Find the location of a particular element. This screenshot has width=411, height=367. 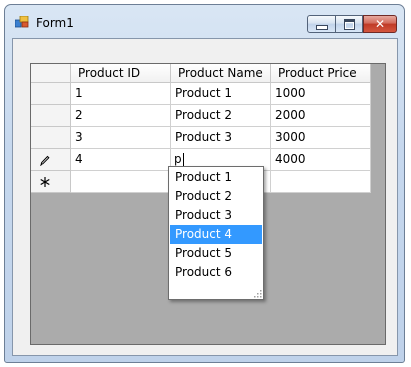

close-icon: ✕ is located at coordinates (380, 24).